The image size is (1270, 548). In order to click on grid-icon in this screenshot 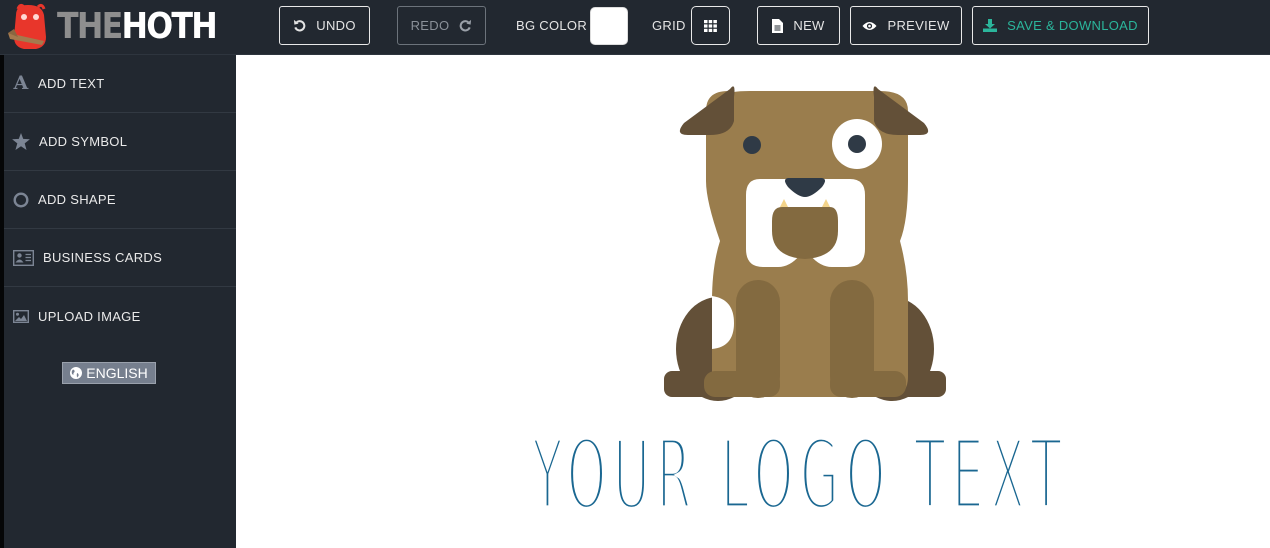, I will do `click(710, 25)`.